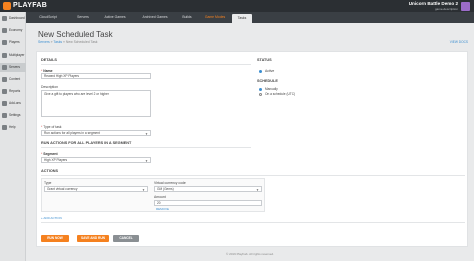 The height and width of the screenshot is (261, 474). Describe the element at coordinates (4, 67) in the screenshot. I see `servers-icon` at that location.